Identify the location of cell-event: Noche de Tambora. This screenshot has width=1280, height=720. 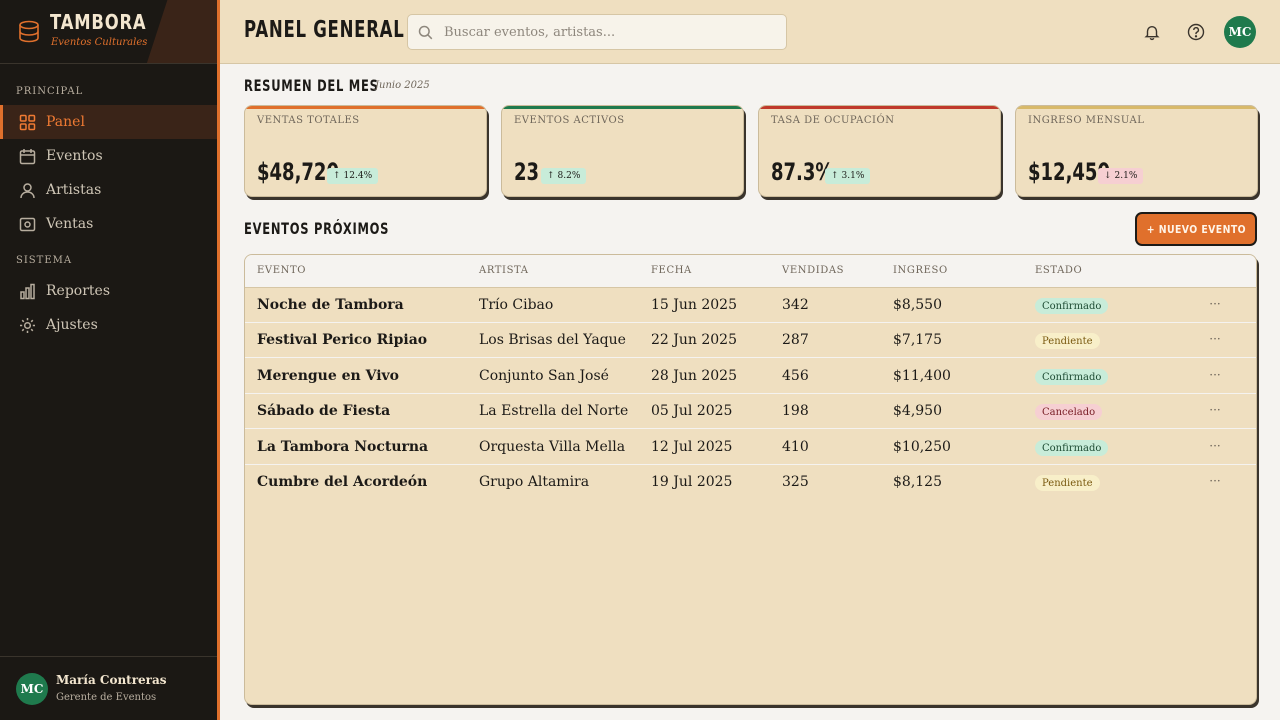
(330, 305).